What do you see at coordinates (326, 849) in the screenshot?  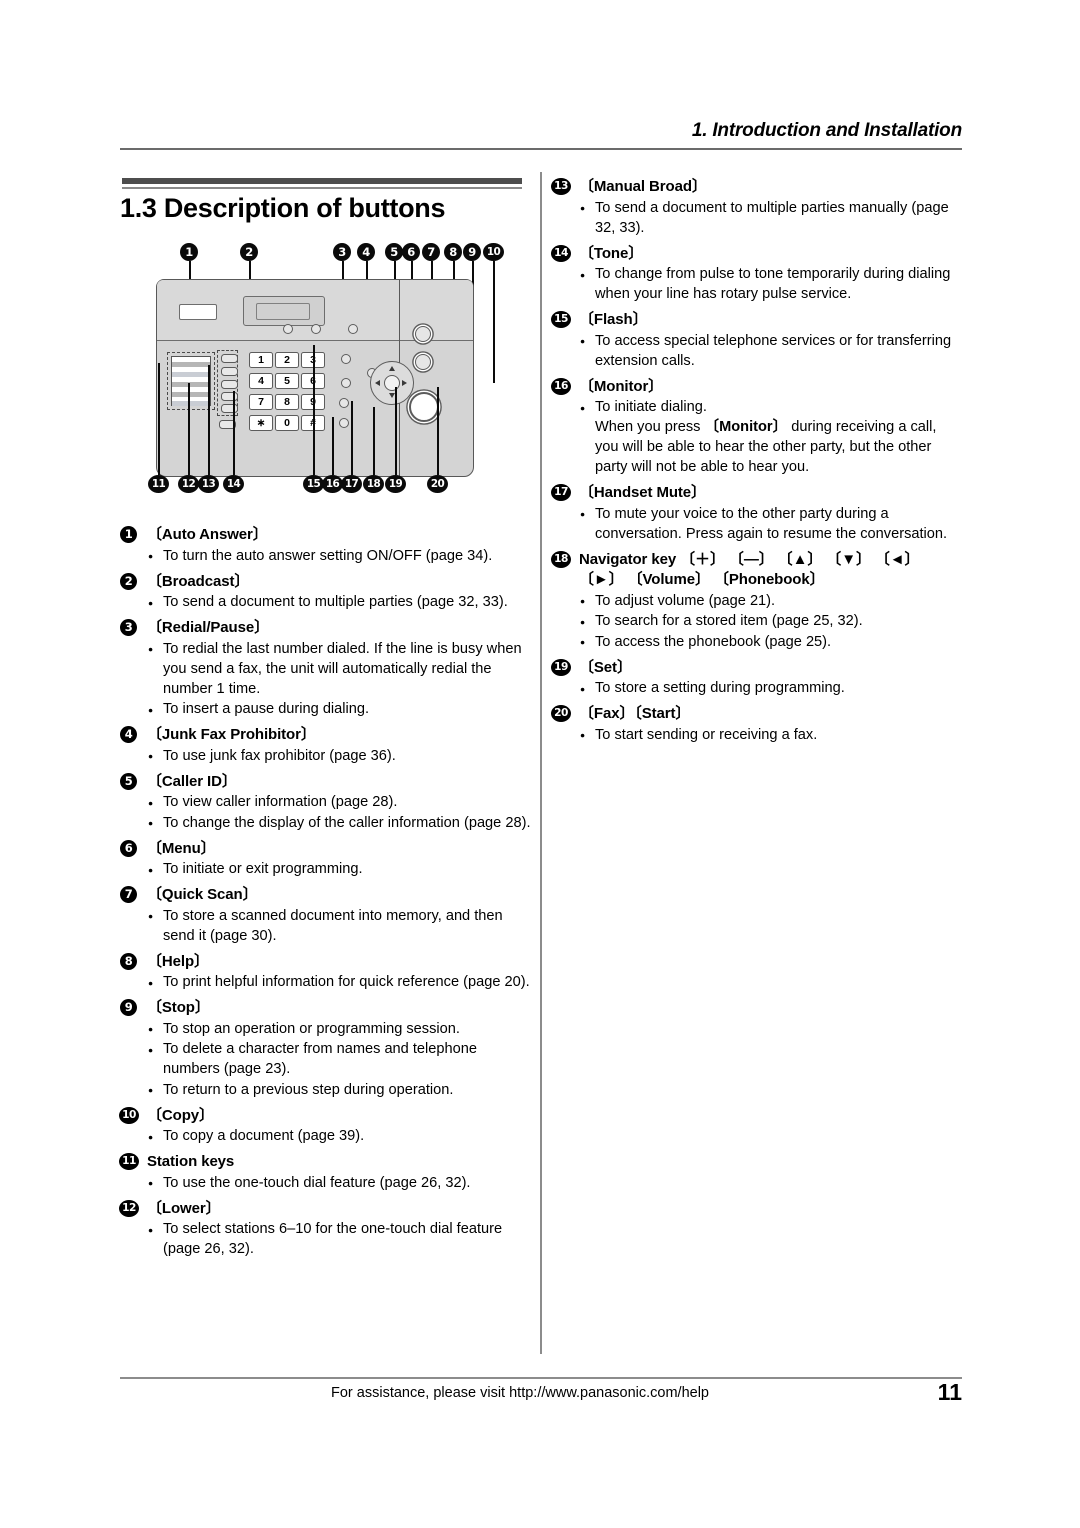 I see `button-entry-heading: 6 〔Menu〕` at bounding box center [326, 849].